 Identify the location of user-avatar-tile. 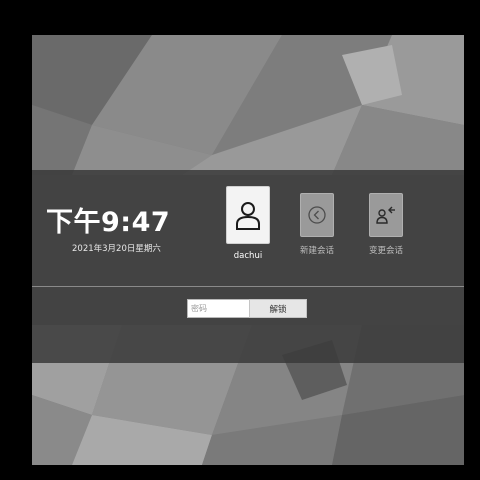
(248, 215).